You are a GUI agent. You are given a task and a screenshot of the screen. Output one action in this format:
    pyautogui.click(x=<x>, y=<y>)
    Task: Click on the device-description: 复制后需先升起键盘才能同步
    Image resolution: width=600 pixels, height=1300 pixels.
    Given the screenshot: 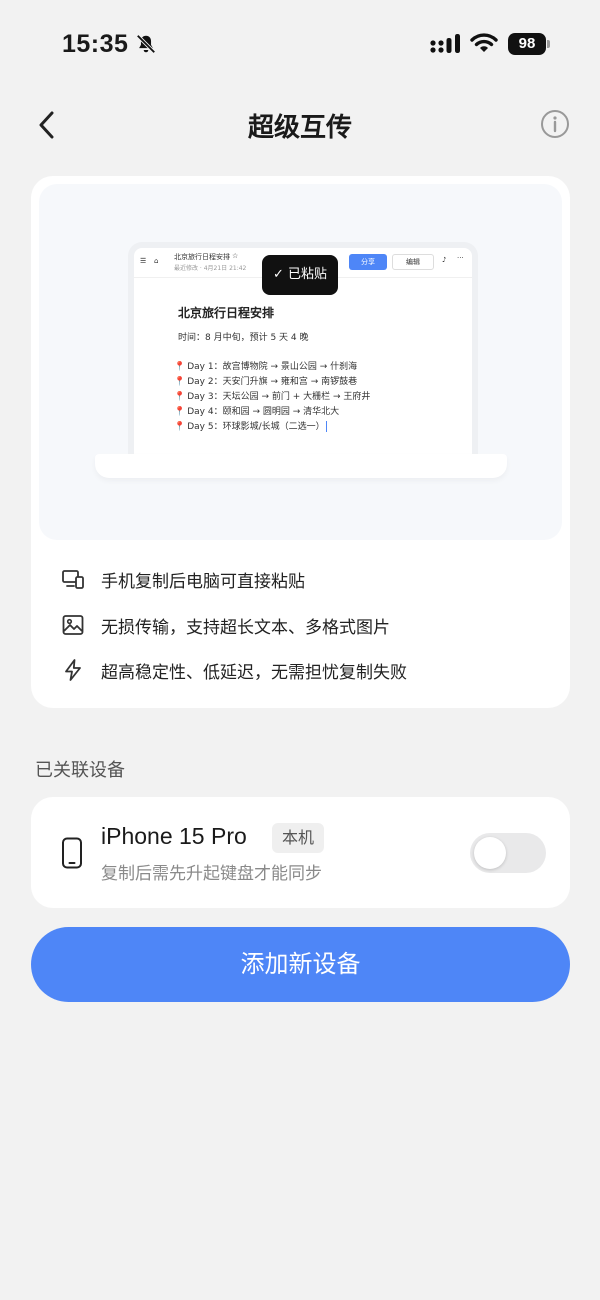 What is the action you would take?
    pyautogui.click(x=211, y=874)
    